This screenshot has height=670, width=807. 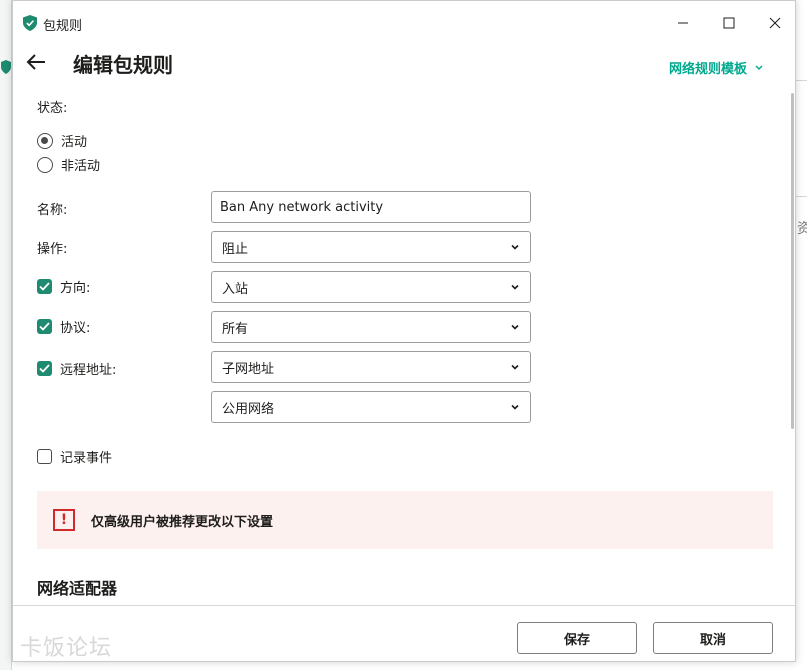 What do you see at coordinates (86, 458) in the screenshot?
I see `log-events-label: 记录事件` at bounding box center [86, 458].